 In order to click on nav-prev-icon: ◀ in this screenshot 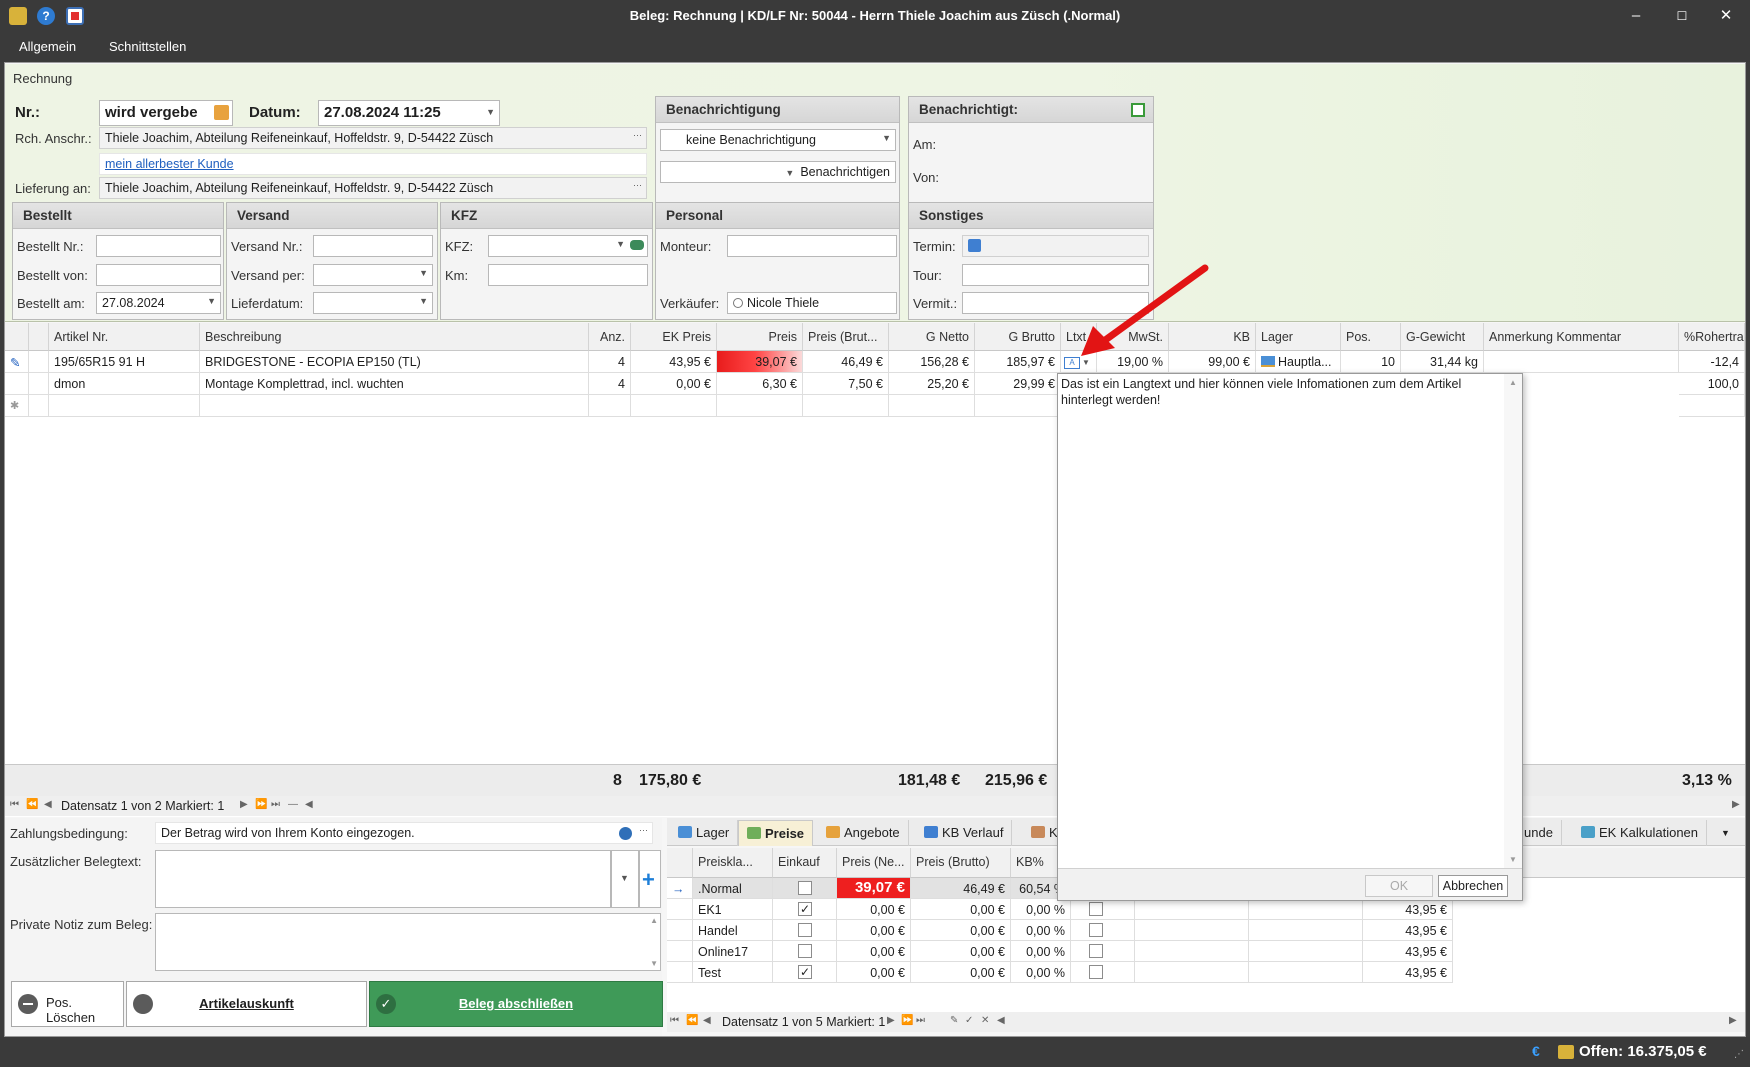, I will do `click(48, 804)`.